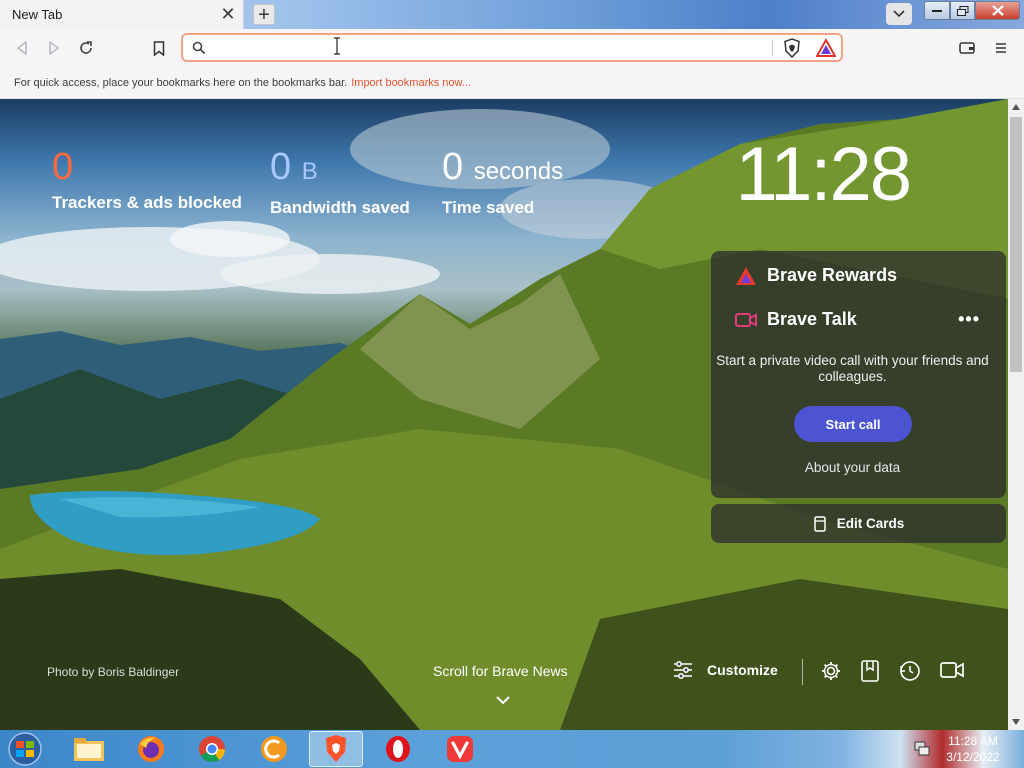 The height and width of the screenshot is (768, 1024). I want to click on brave-rewards-header: Brave Rewards, so click(816, 275).